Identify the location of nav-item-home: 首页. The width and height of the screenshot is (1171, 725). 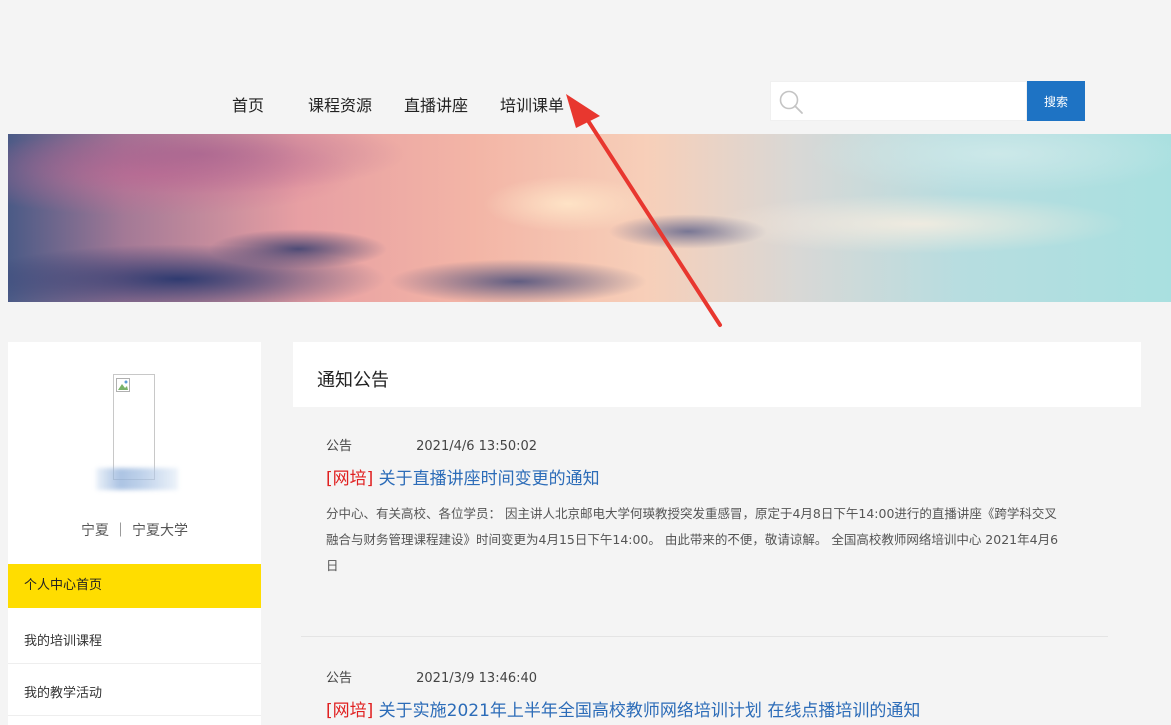
(248, 104).